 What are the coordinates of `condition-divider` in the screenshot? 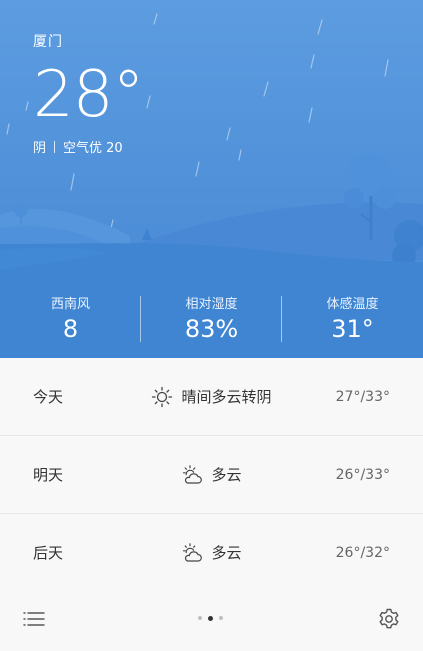 It's located at (55, 146).